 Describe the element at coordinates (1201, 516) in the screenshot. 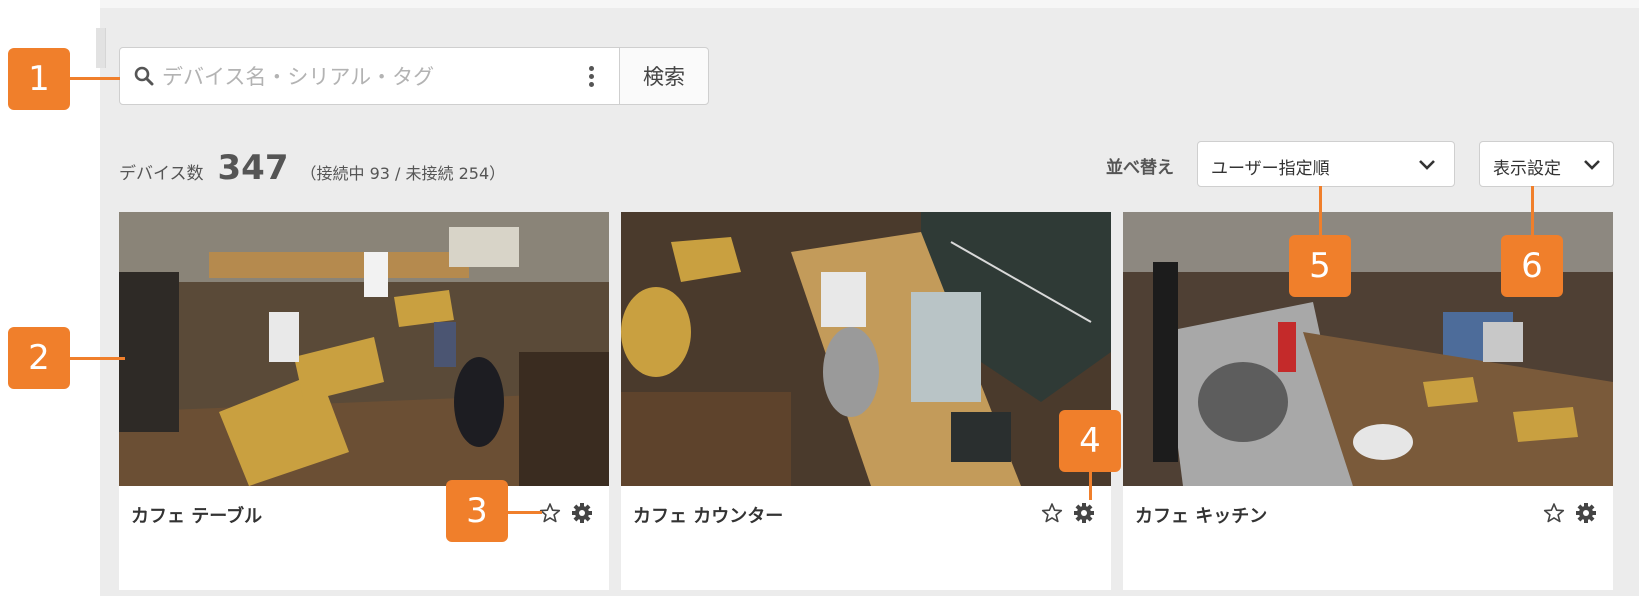

I see `device-name: カフェ キッチン` at that location.